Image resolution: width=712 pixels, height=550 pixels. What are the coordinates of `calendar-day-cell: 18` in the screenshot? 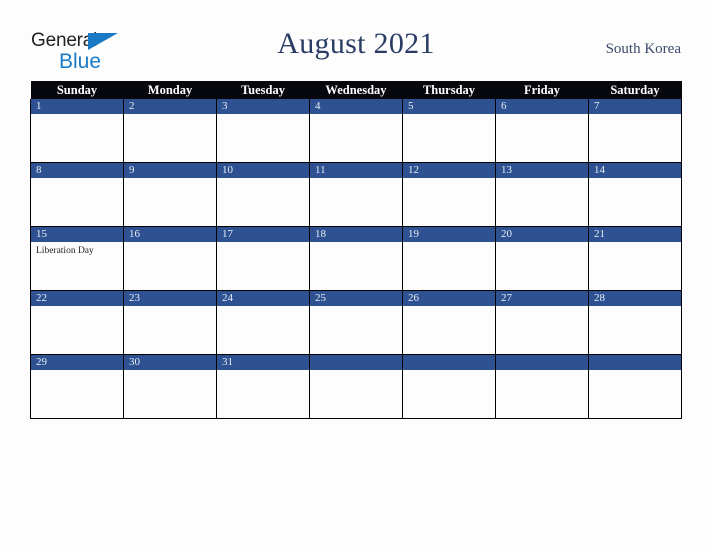 It's located at (356, 258).